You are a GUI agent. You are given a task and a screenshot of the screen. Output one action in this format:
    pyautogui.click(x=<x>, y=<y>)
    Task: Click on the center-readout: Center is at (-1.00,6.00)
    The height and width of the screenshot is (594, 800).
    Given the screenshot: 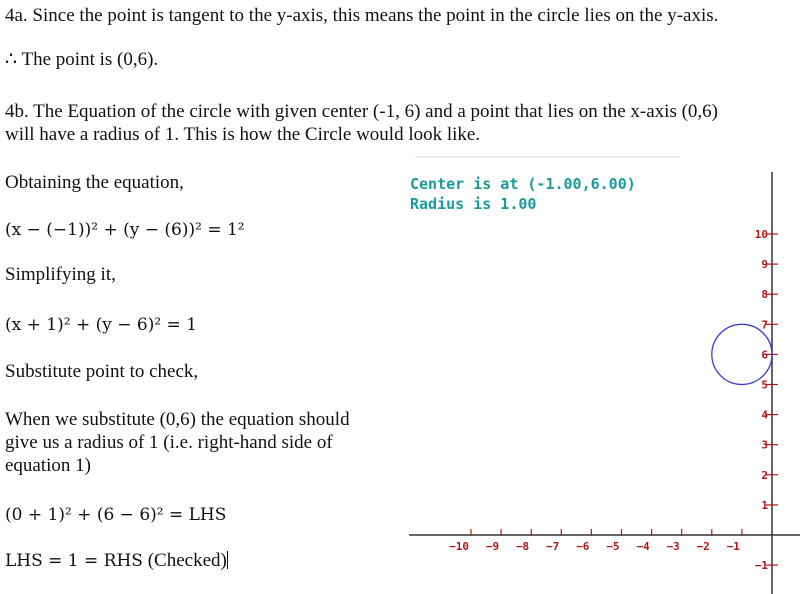 What is the action you would take?
    pyautogui.click(x=523, y=184)
    